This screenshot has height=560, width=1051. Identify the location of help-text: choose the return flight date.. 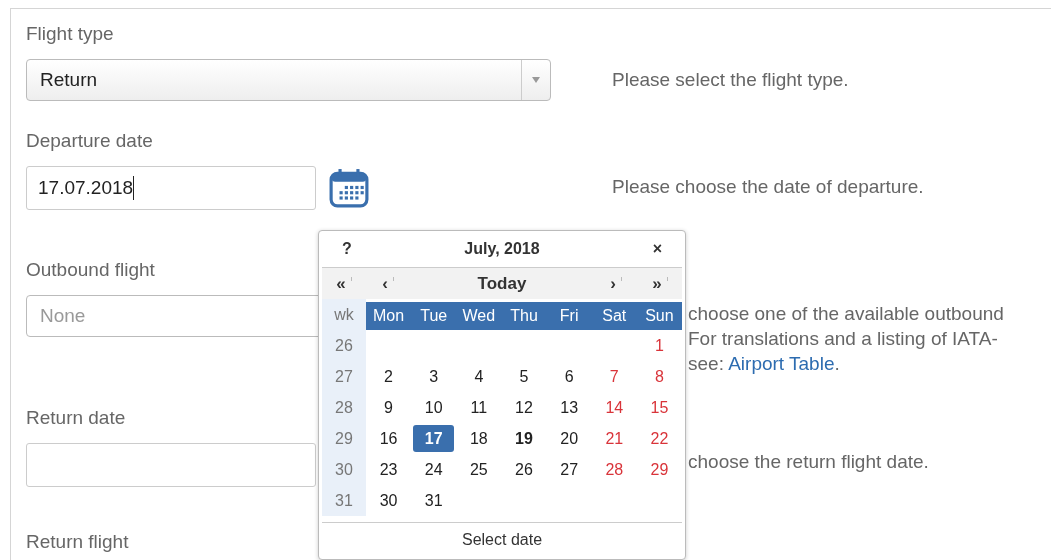
(808, 462).